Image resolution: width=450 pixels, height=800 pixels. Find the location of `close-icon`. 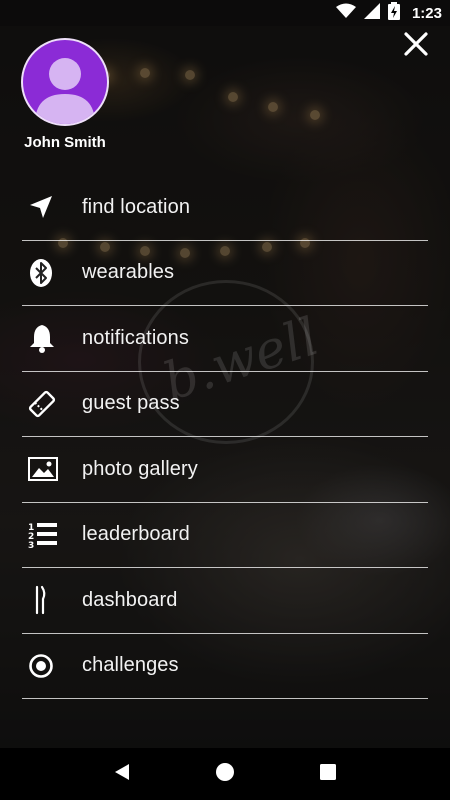

close-icon is located at coordinates (416, 46).